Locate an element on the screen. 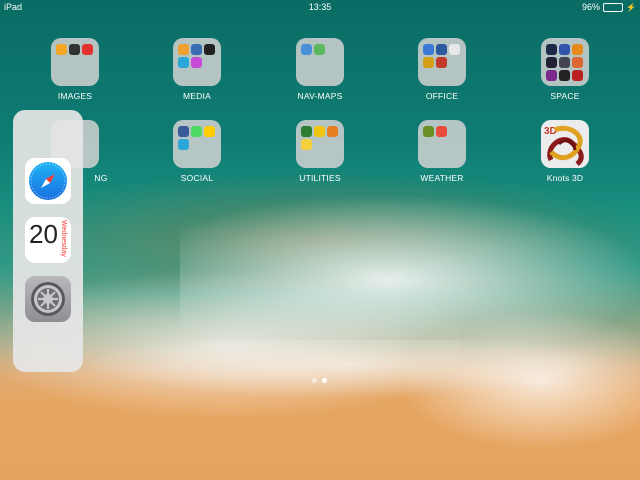  settings-icon is located at coordinates (48, 299).